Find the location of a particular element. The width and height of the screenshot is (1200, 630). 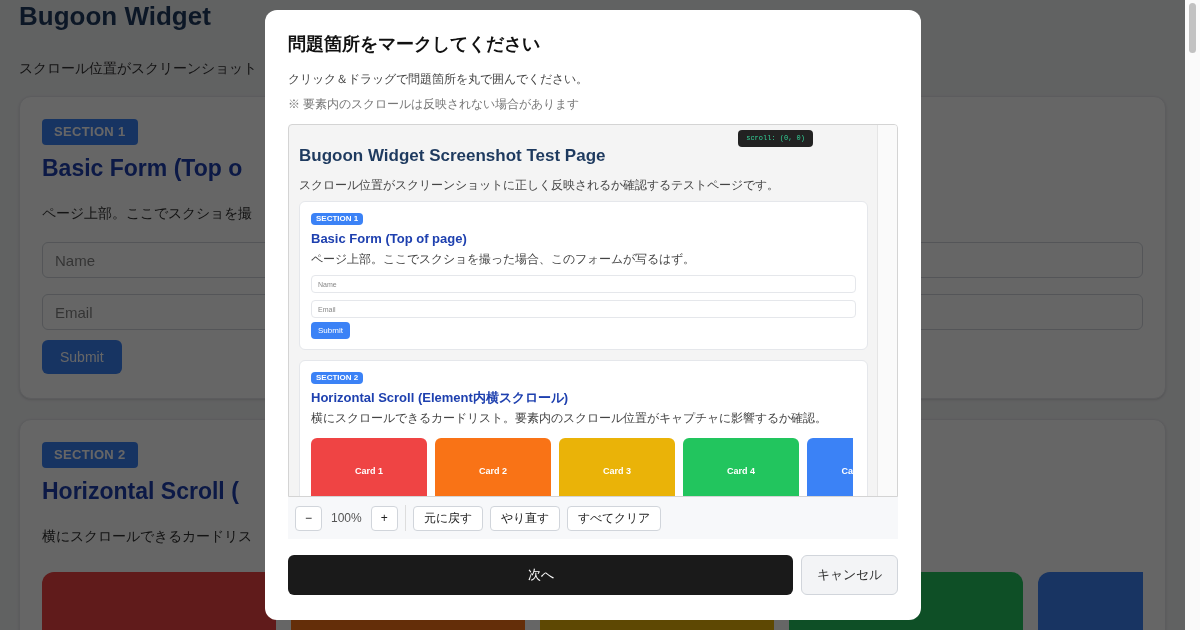

section-heading: Basic Form (Top o is located at coordinates (142, 168).